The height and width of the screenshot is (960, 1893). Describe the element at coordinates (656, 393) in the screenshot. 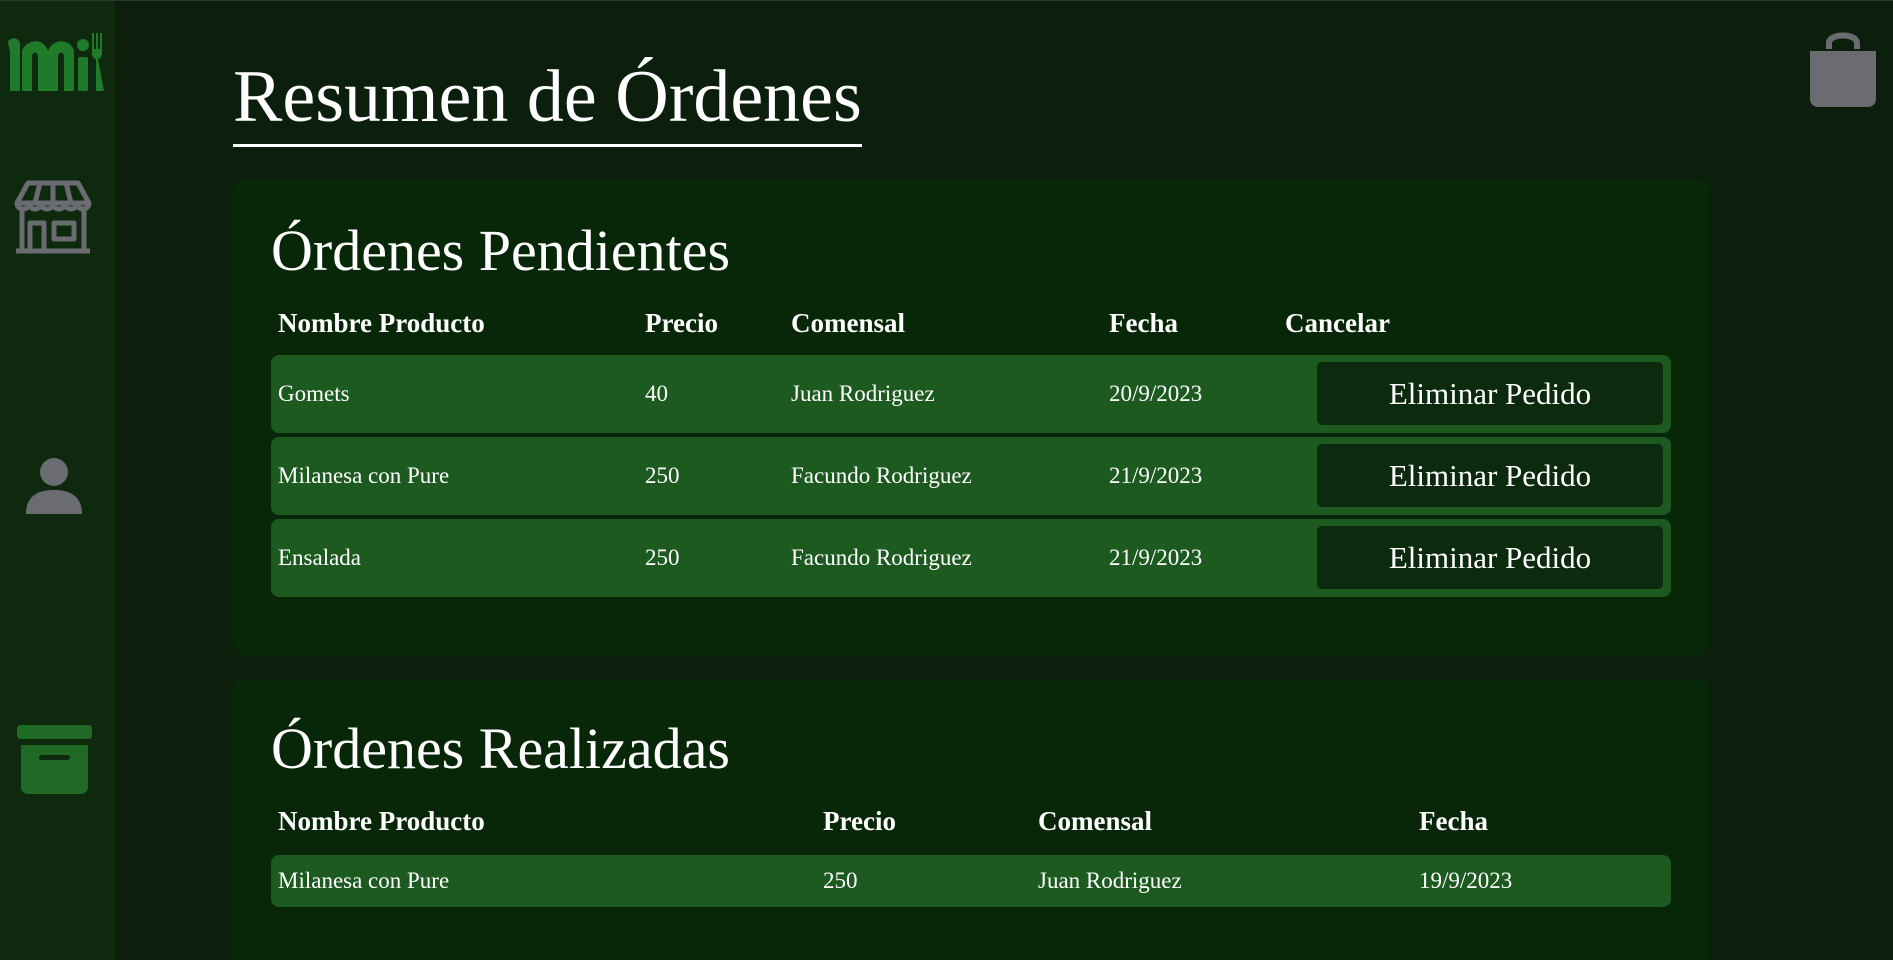

I see `cell-price: 40` at that location.